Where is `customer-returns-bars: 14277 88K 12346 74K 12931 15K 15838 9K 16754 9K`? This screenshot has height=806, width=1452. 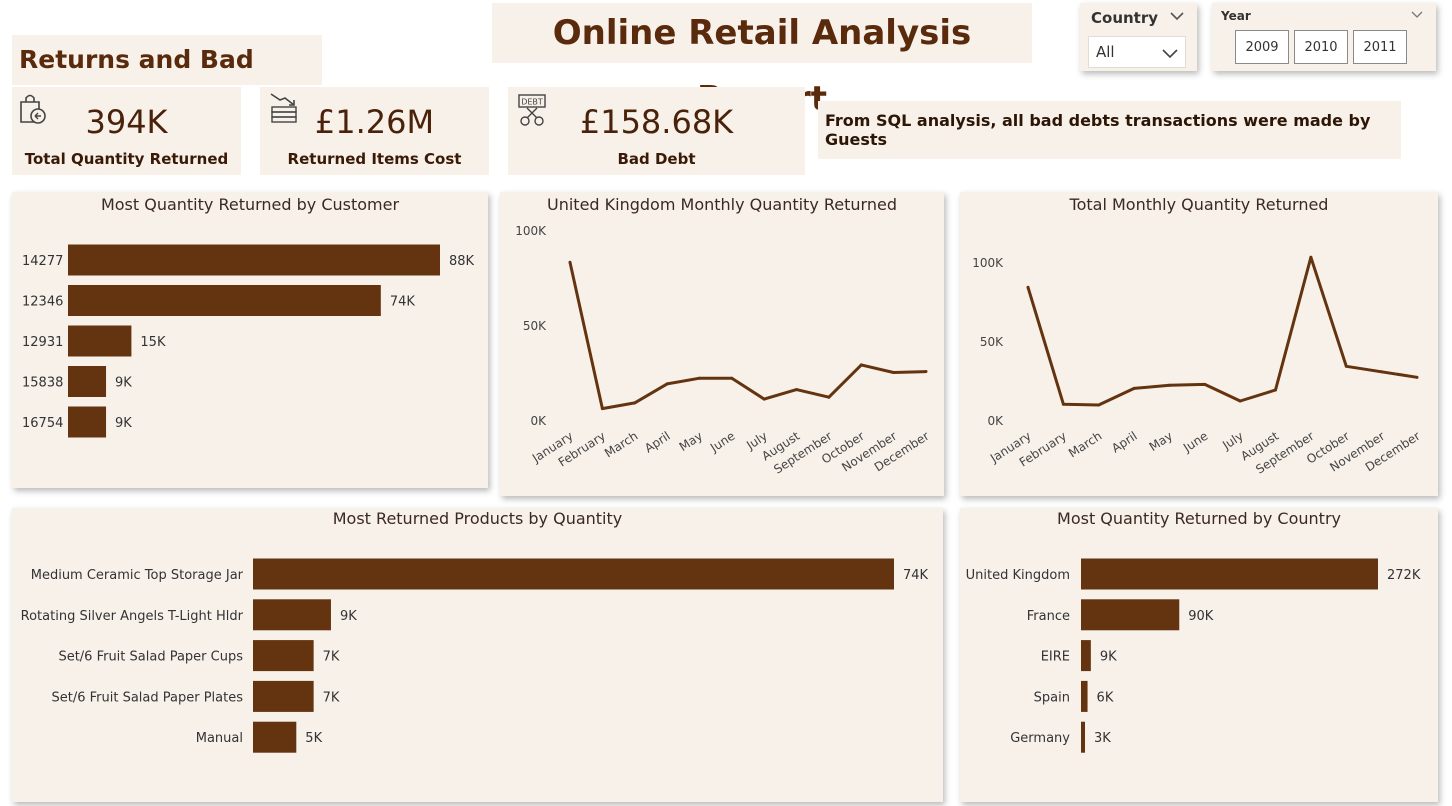 customer-returns-bars: 14277 88K 12346 74K 12931 15K 15838 9K 16754 9K is located at coordinates (248, 341).